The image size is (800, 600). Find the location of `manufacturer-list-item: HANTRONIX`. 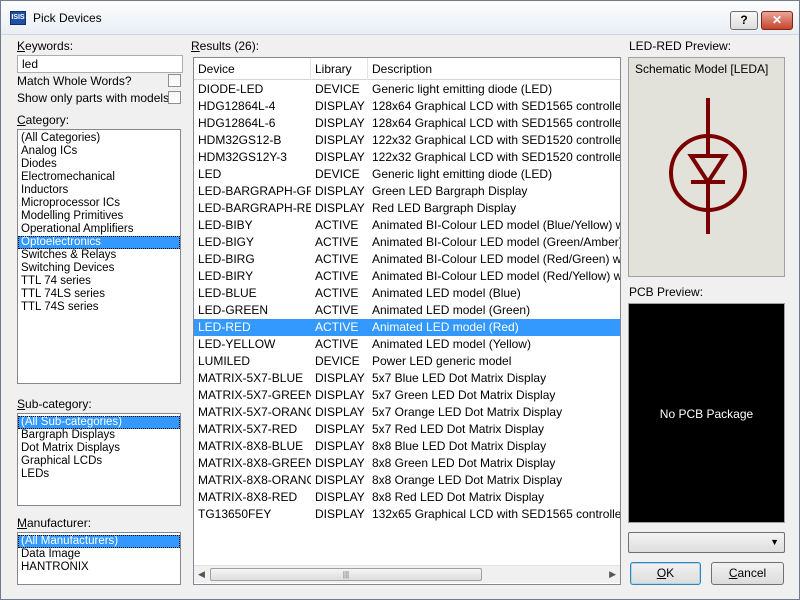

manufacturer-list-item: HANTRONIX is located at coordinates (99, 567).